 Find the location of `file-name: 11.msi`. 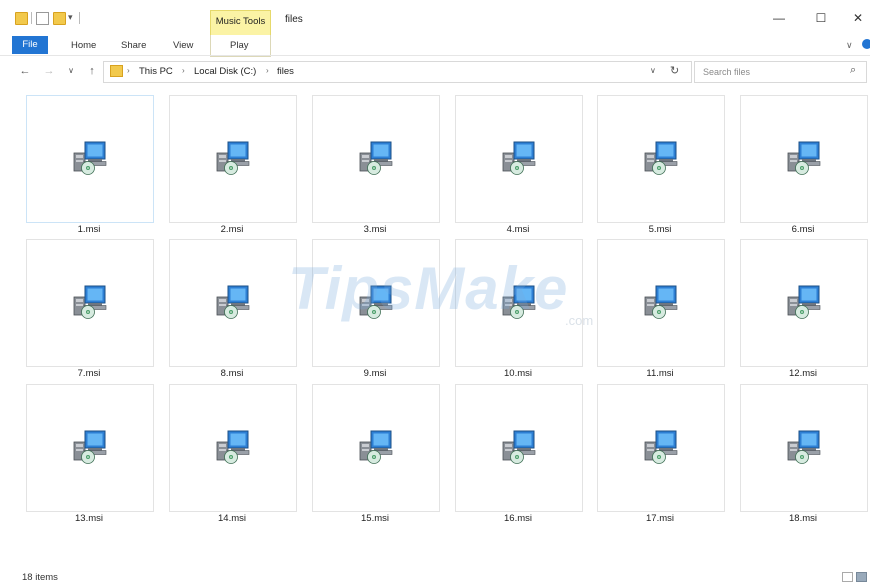

file-name: 11.msi is located at coordinates (660, 373).